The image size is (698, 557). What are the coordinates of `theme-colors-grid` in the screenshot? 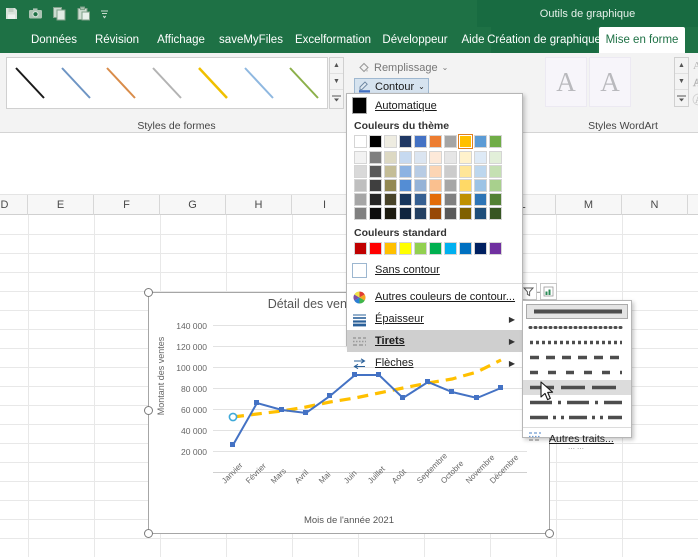 It's located at (434, 179).